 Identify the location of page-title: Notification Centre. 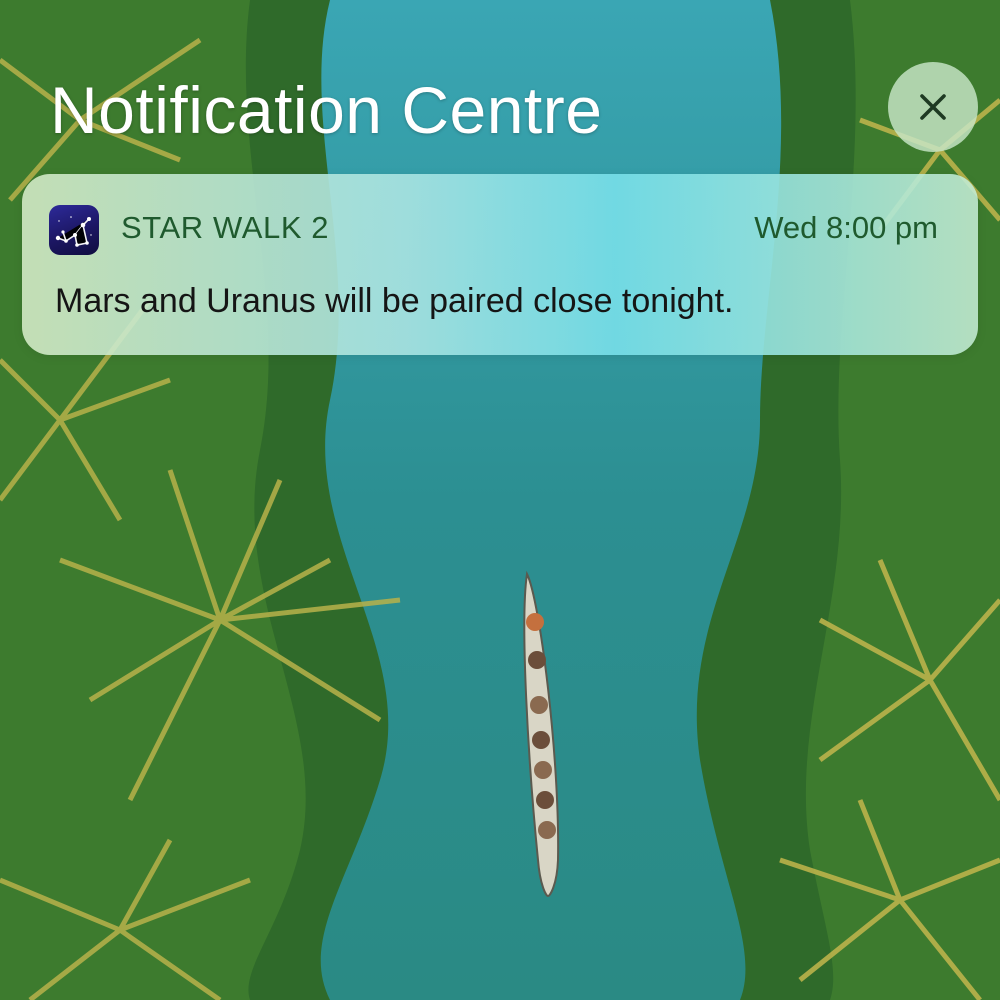
(326, 110).